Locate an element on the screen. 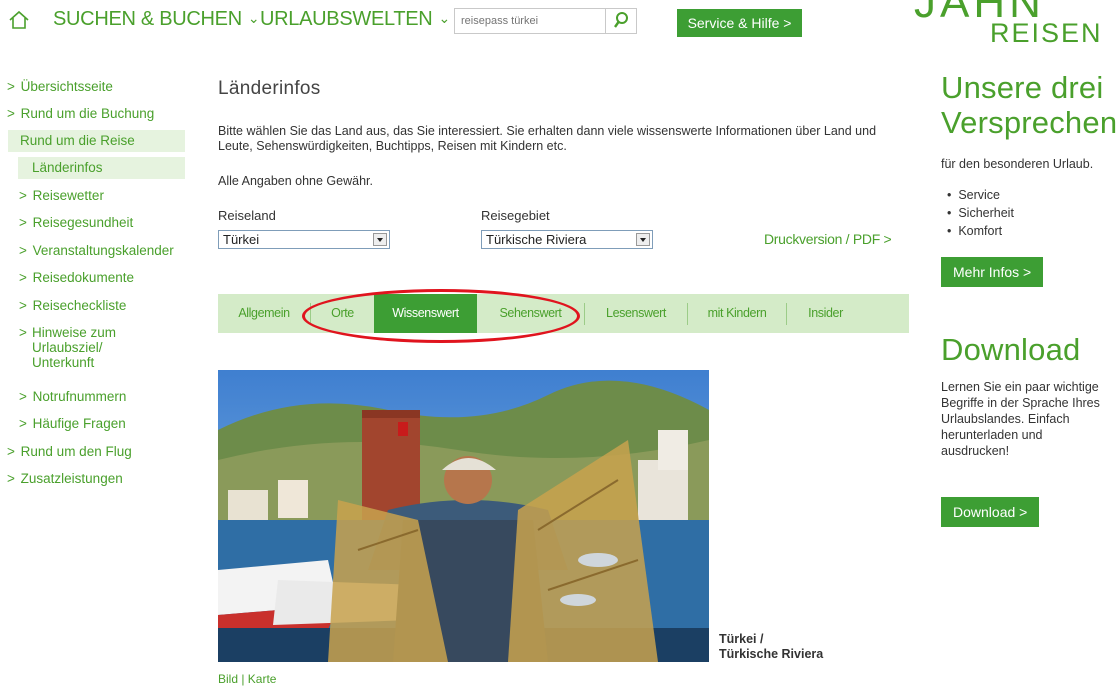 This screenshot has height=686, width=1120. sidebar-item-reisecheckliste: > Reisecheckliste is located at coordinates (72, 305).